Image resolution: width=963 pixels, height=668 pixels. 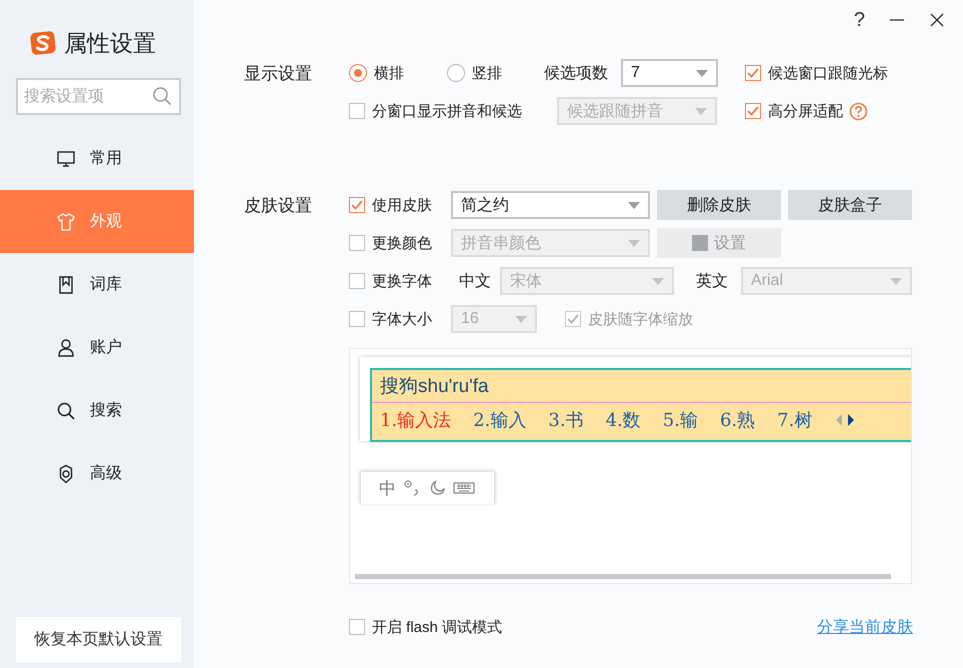 I want to click on punctuation-icon, so click(x=412, y=488).